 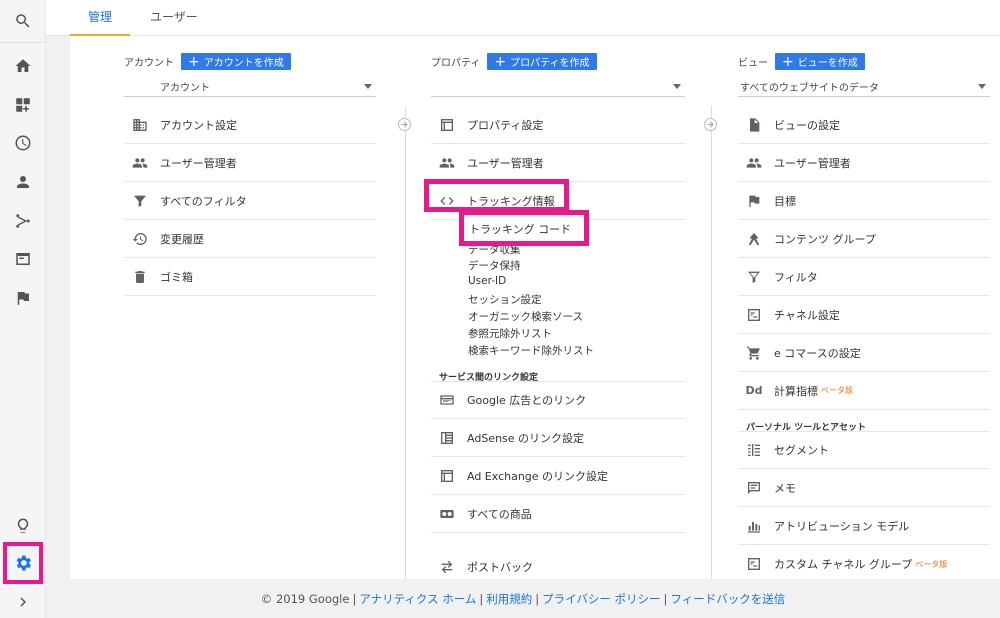 I want to click on audience-person-icon, so click(x=23, y=182).